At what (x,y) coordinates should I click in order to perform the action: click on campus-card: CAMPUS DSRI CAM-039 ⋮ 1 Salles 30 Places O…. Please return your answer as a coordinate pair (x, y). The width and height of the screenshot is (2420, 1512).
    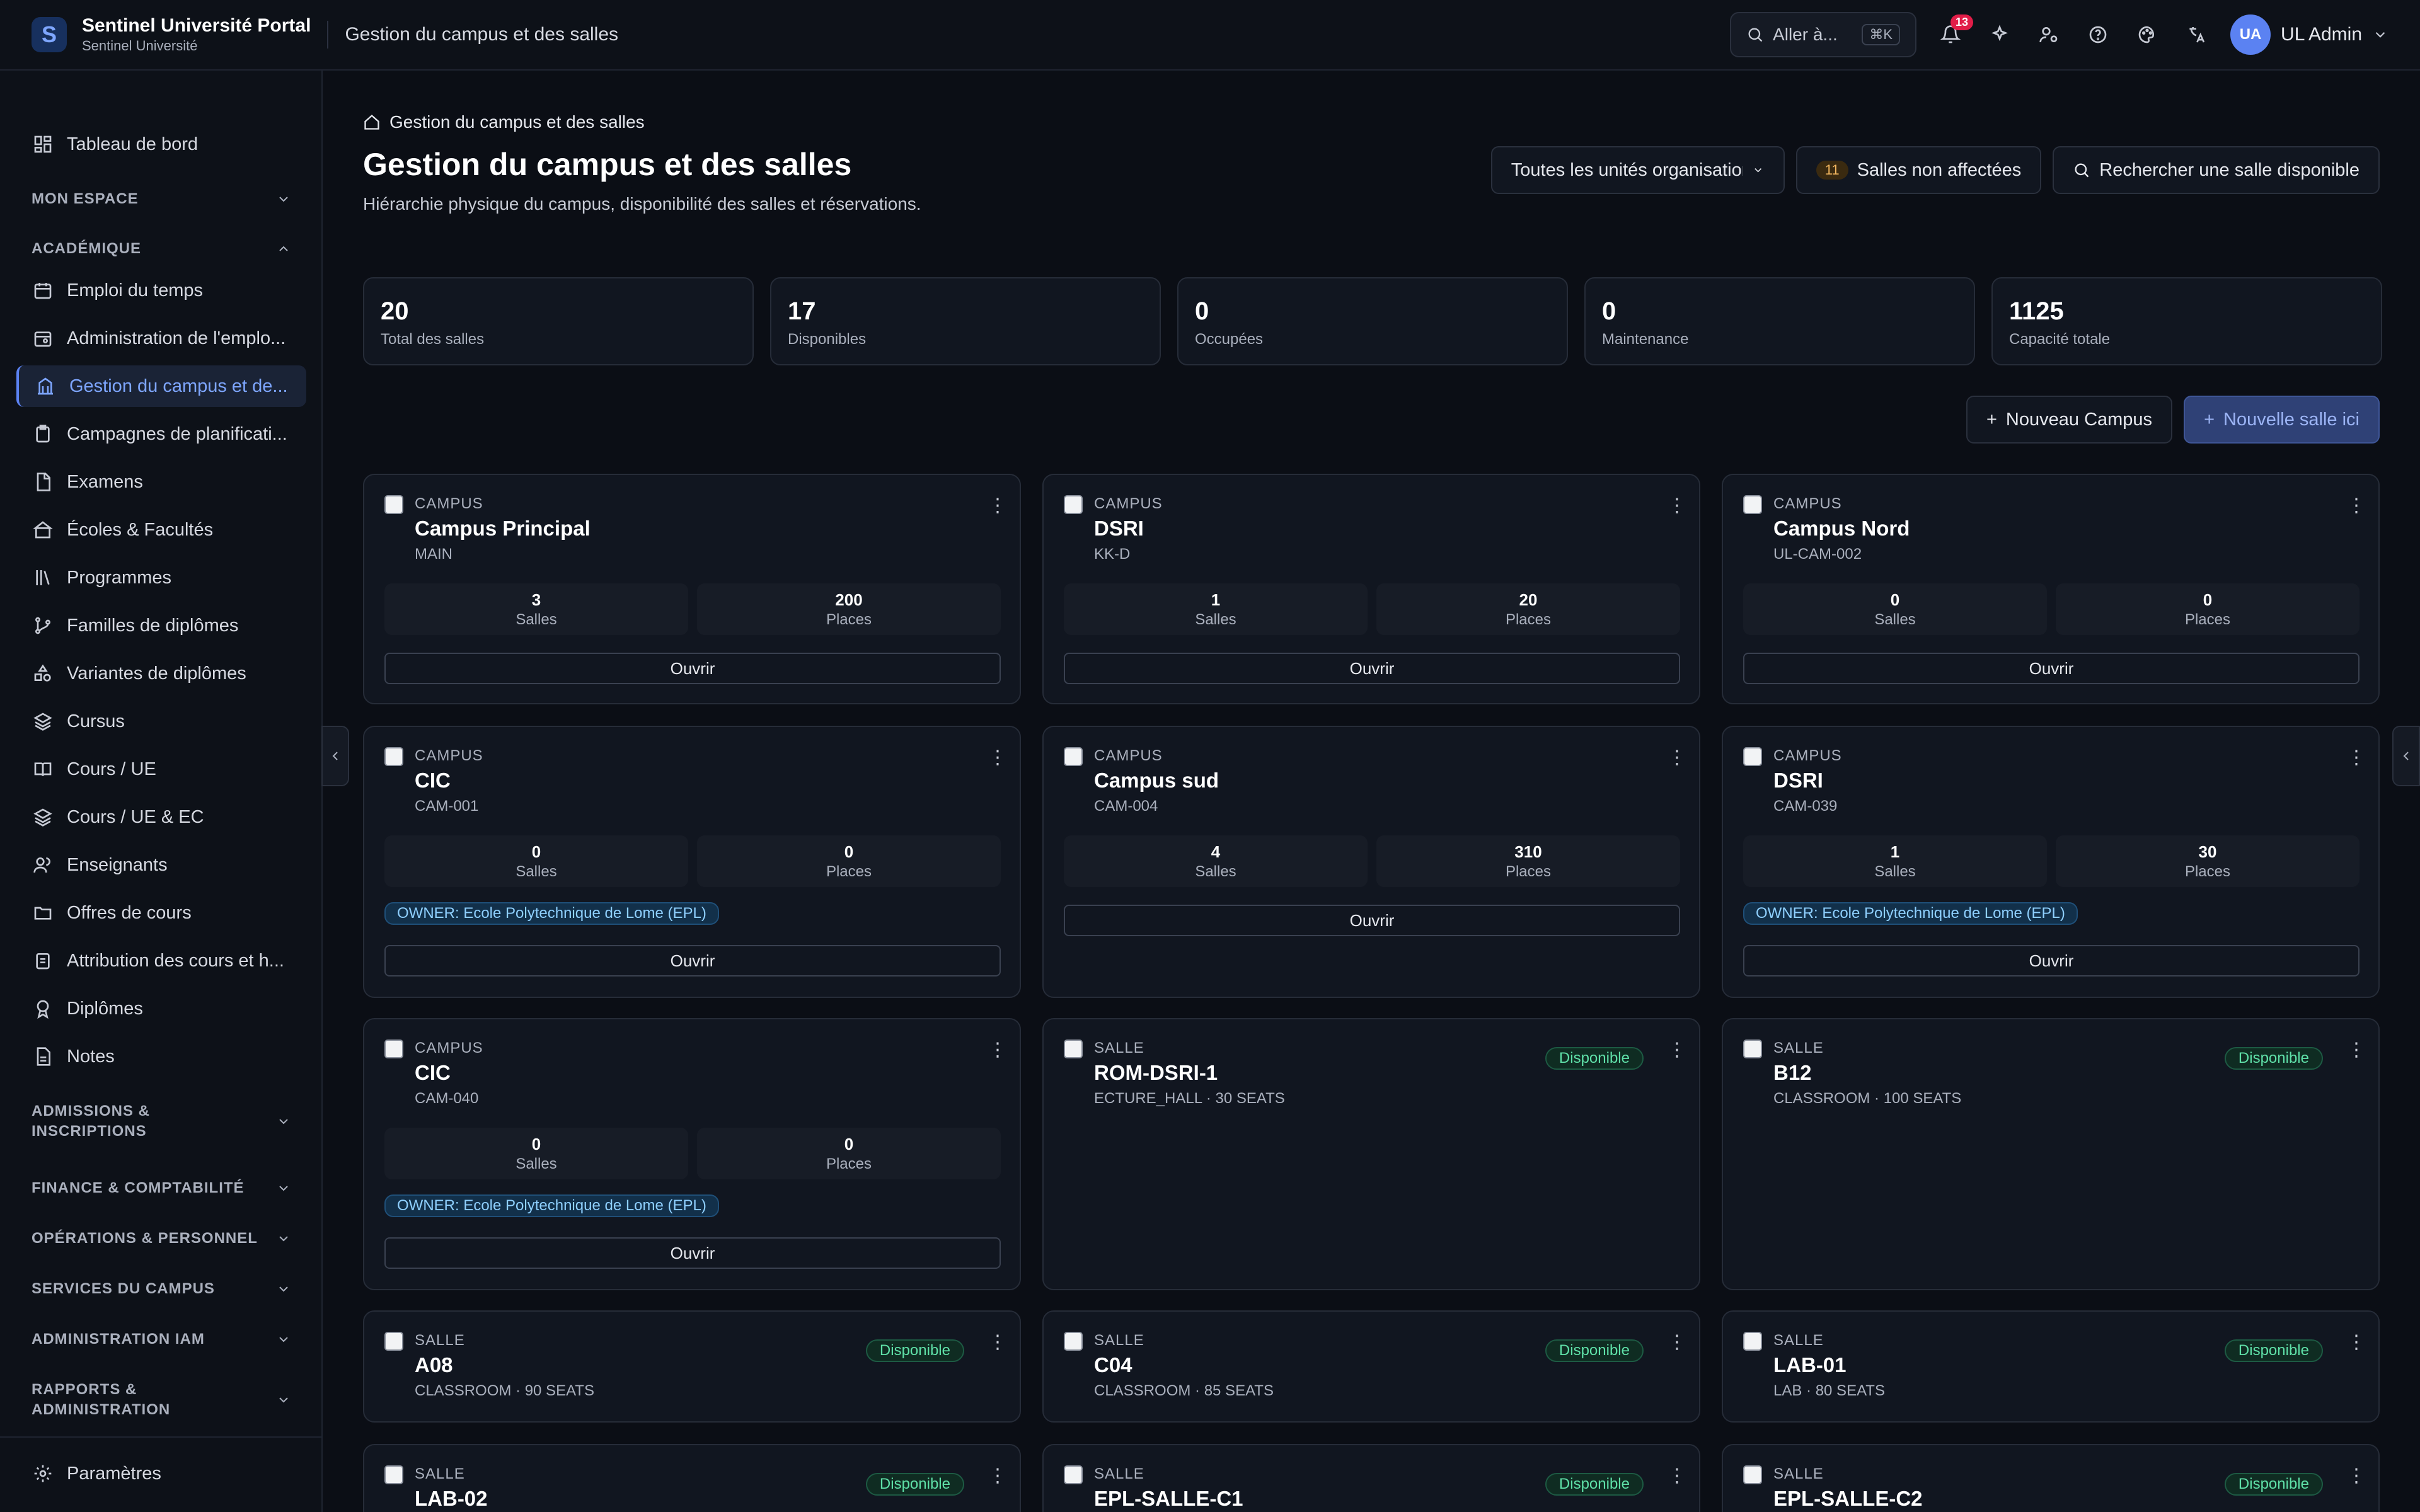
    Looking at the image, I should click on (2051, 862).